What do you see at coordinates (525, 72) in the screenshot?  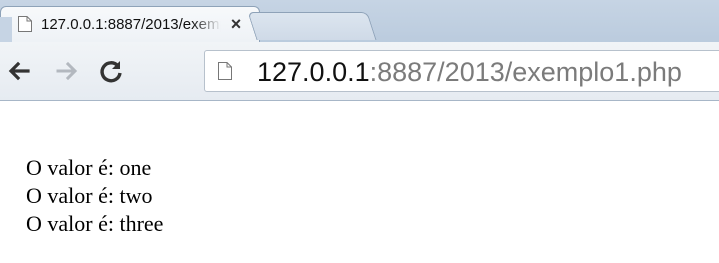 I see `url-path: :8887/2013/exemplo1.php` at bounding box center [525, 72].